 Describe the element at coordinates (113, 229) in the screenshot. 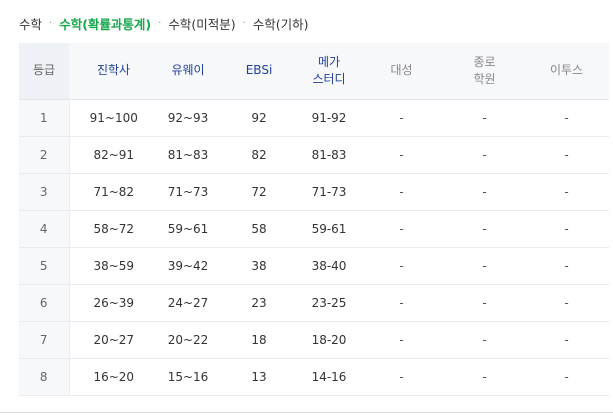

I see `score-cell: 58~72` at that location.